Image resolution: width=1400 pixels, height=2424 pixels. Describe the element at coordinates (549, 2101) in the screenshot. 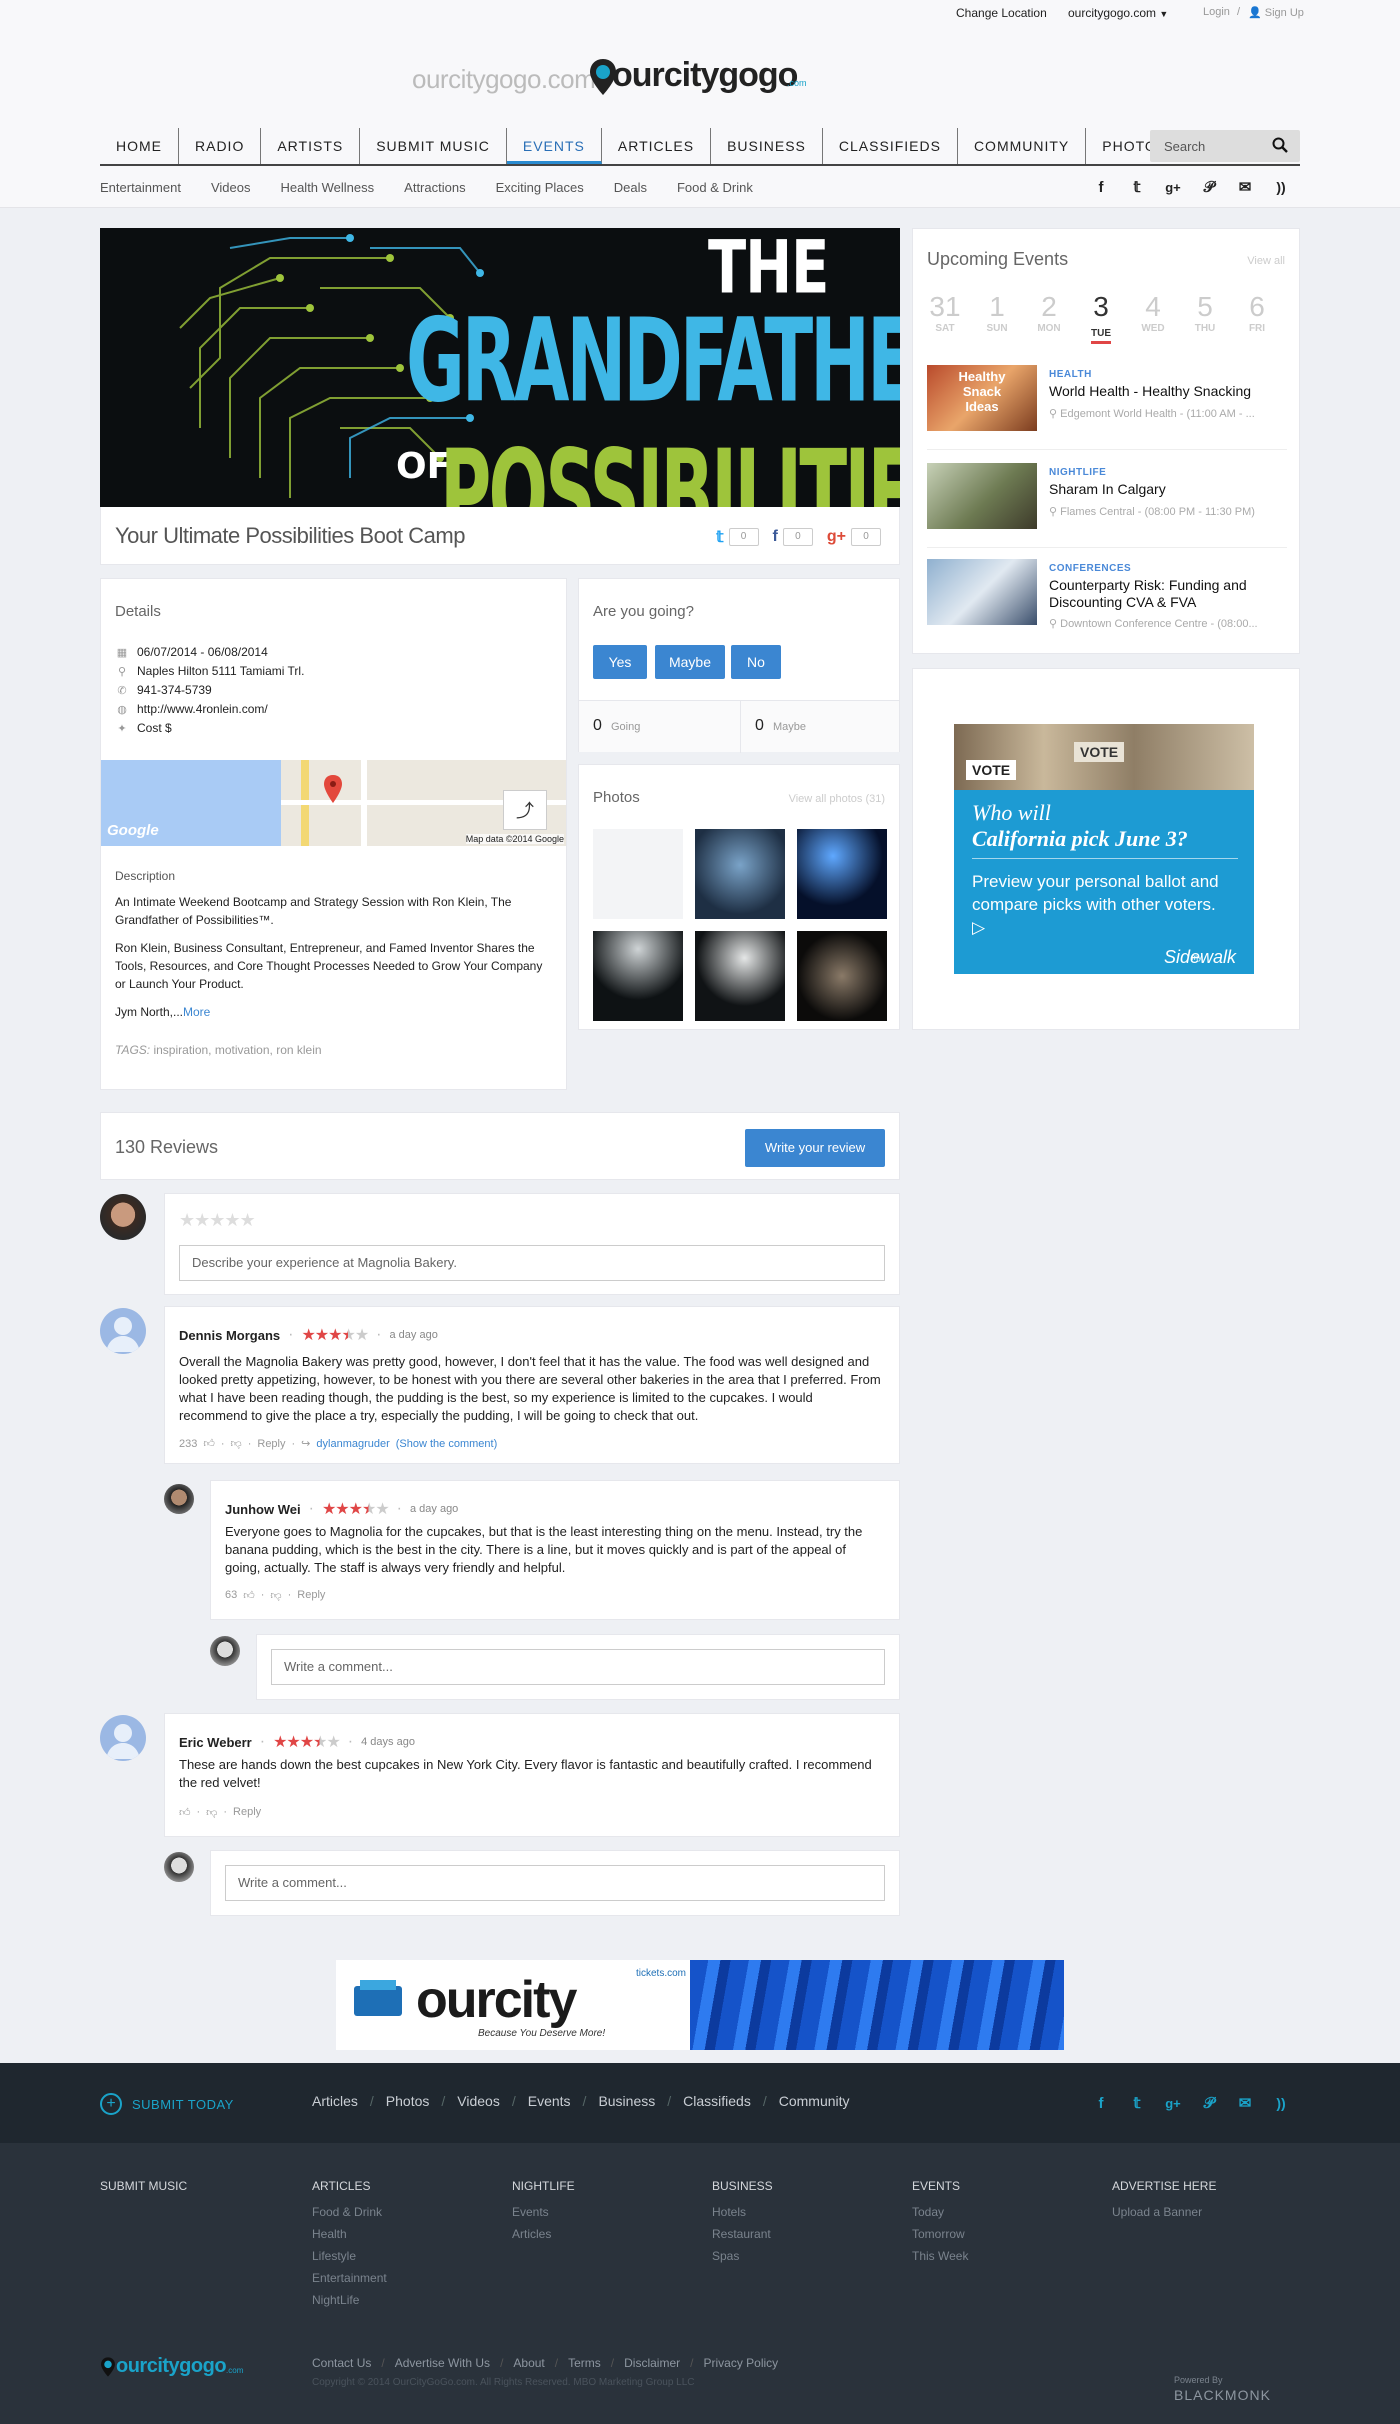

I see `footer-nav-events: Events` at that location.